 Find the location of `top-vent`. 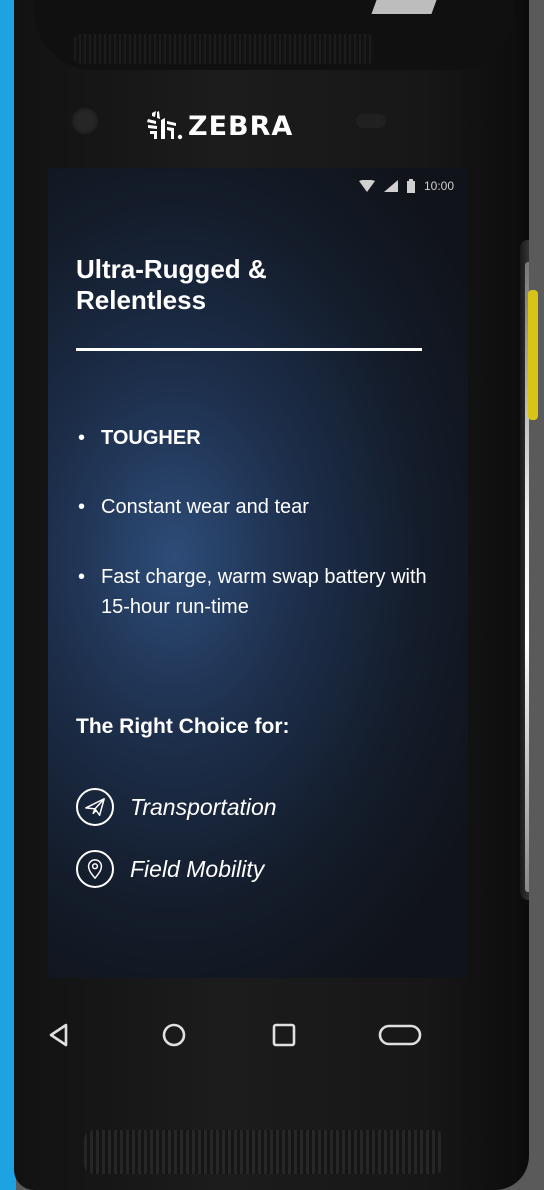

top-vent is located at coordinates (224, 49).